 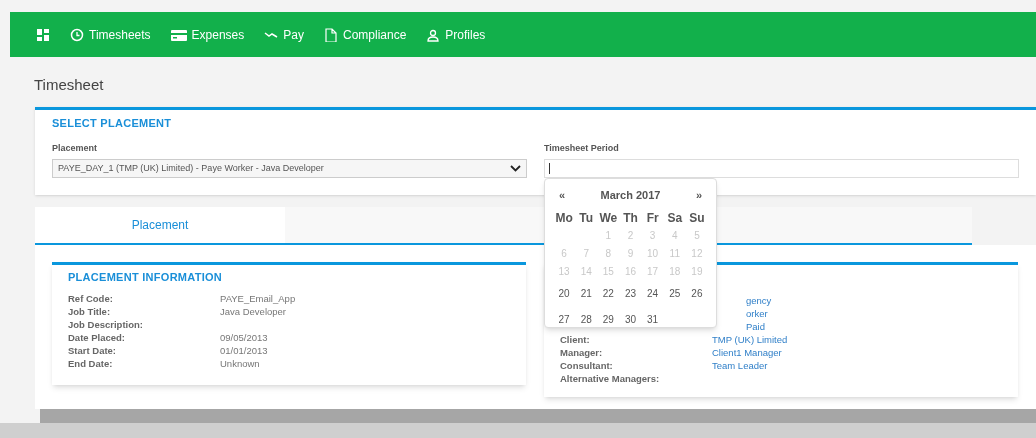 I want to click on value-link: TMP (UK) Limited, so click(x=750, y=339).